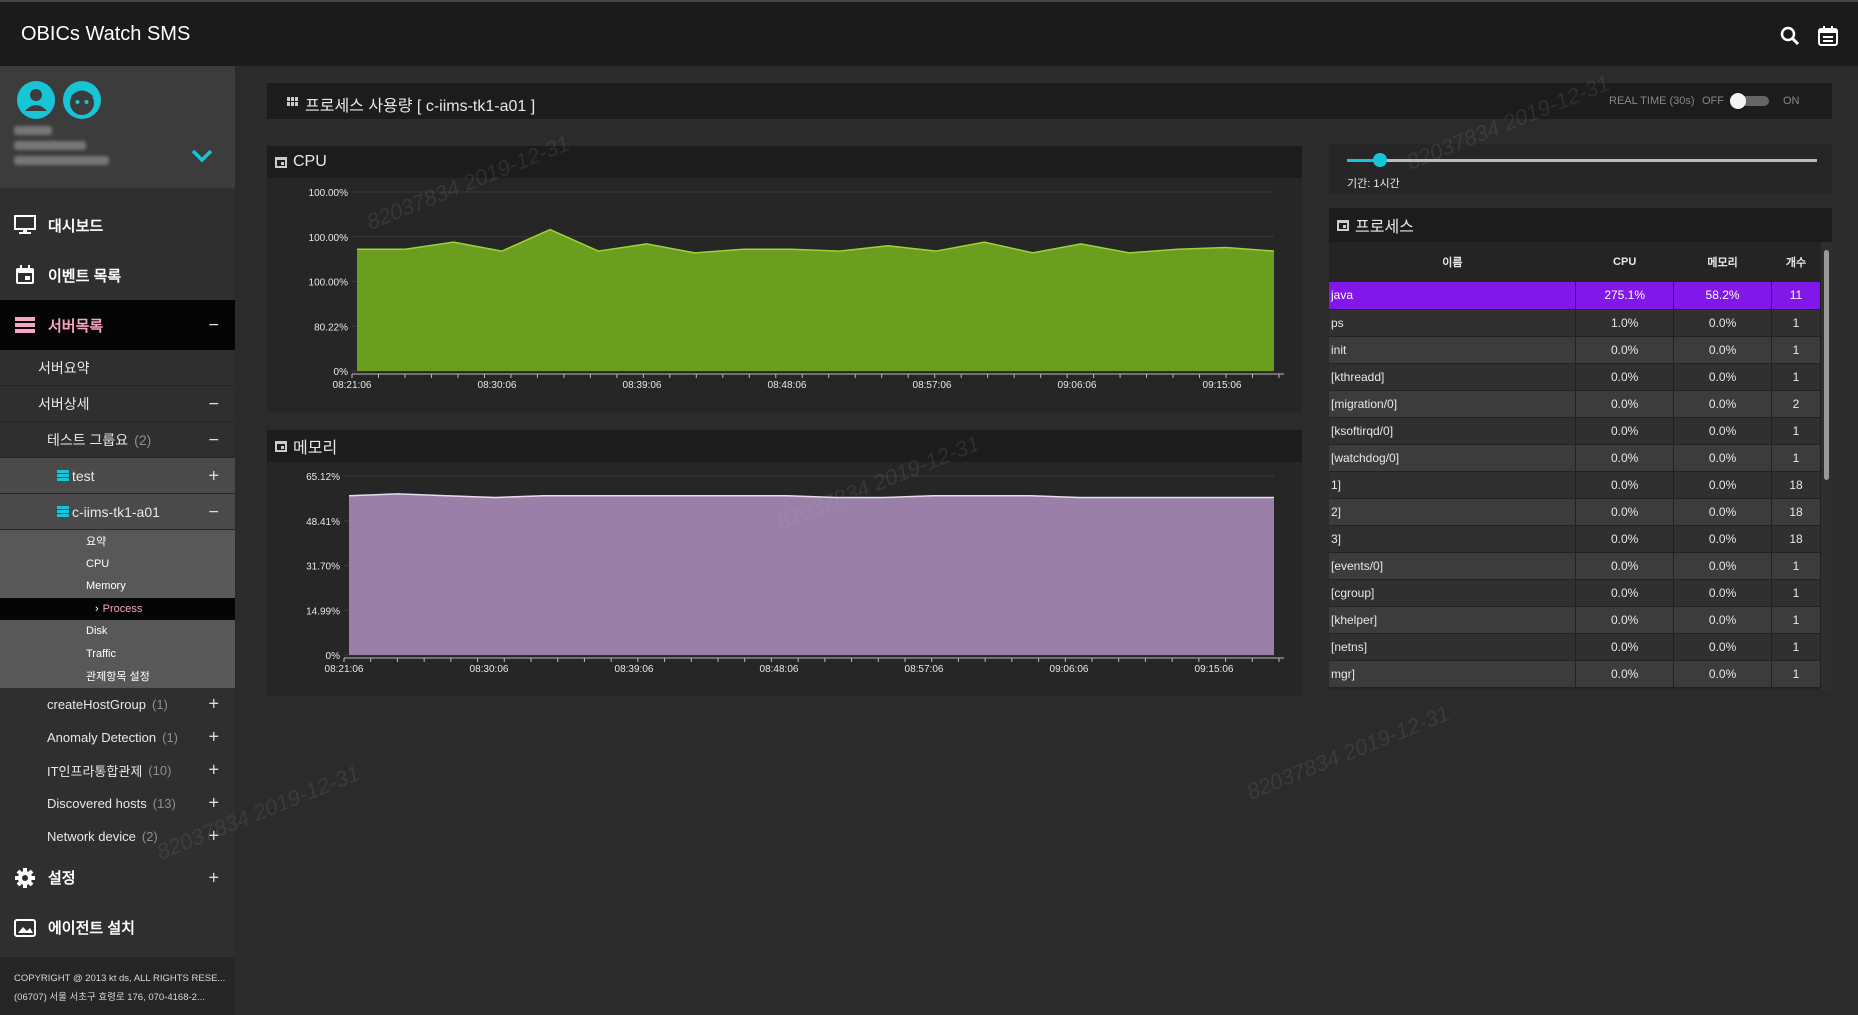  Describe the element at coordinates (1750, 101) in the screenshot. I see `realtime-toggle` at that location.